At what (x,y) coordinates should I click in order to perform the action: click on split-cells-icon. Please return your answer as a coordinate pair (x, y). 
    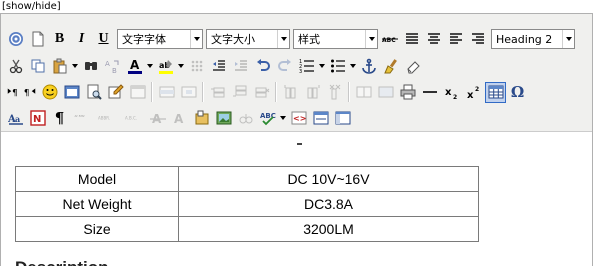
    Looking at the image, I should click on (363, 92).